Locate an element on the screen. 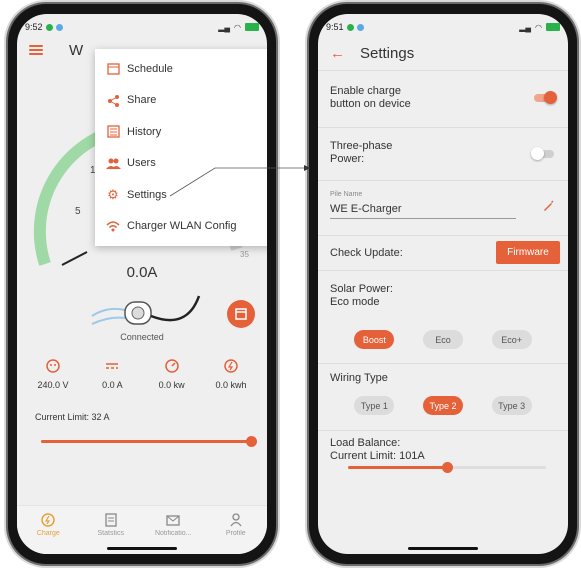  status-bar: 9:52 ▂▄ ◠ is located at coordinates (142, 27).